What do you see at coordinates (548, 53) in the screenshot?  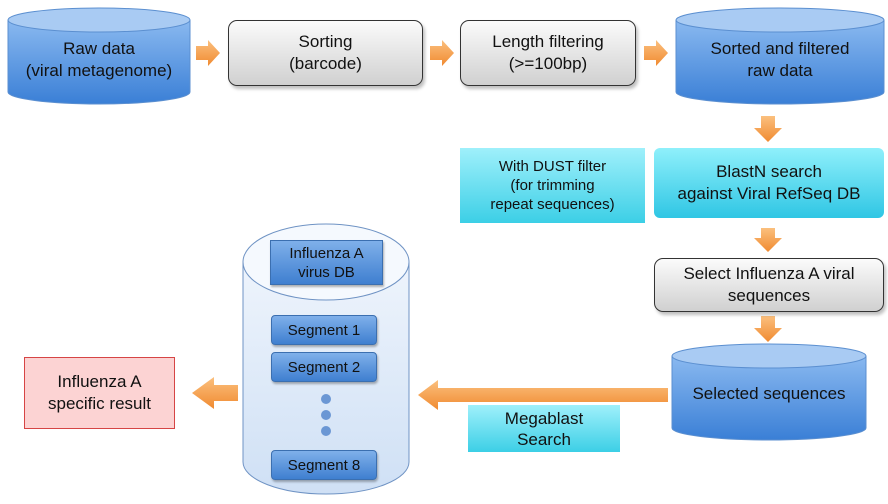 I see `length-filtering-step: Length filtering (>=100bp)` at bounding box center [548, 53].